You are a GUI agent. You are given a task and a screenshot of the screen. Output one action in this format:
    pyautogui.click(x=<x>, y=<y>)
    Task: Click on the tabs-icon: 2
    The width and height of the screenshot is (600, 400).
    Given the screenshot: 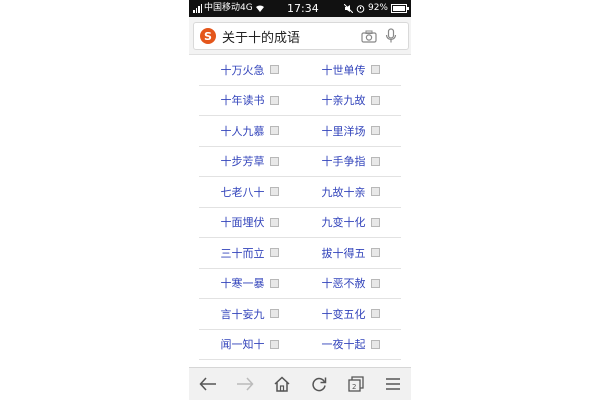 What is the action you would take?
    pyautogui.click(x=356, y=384)
    